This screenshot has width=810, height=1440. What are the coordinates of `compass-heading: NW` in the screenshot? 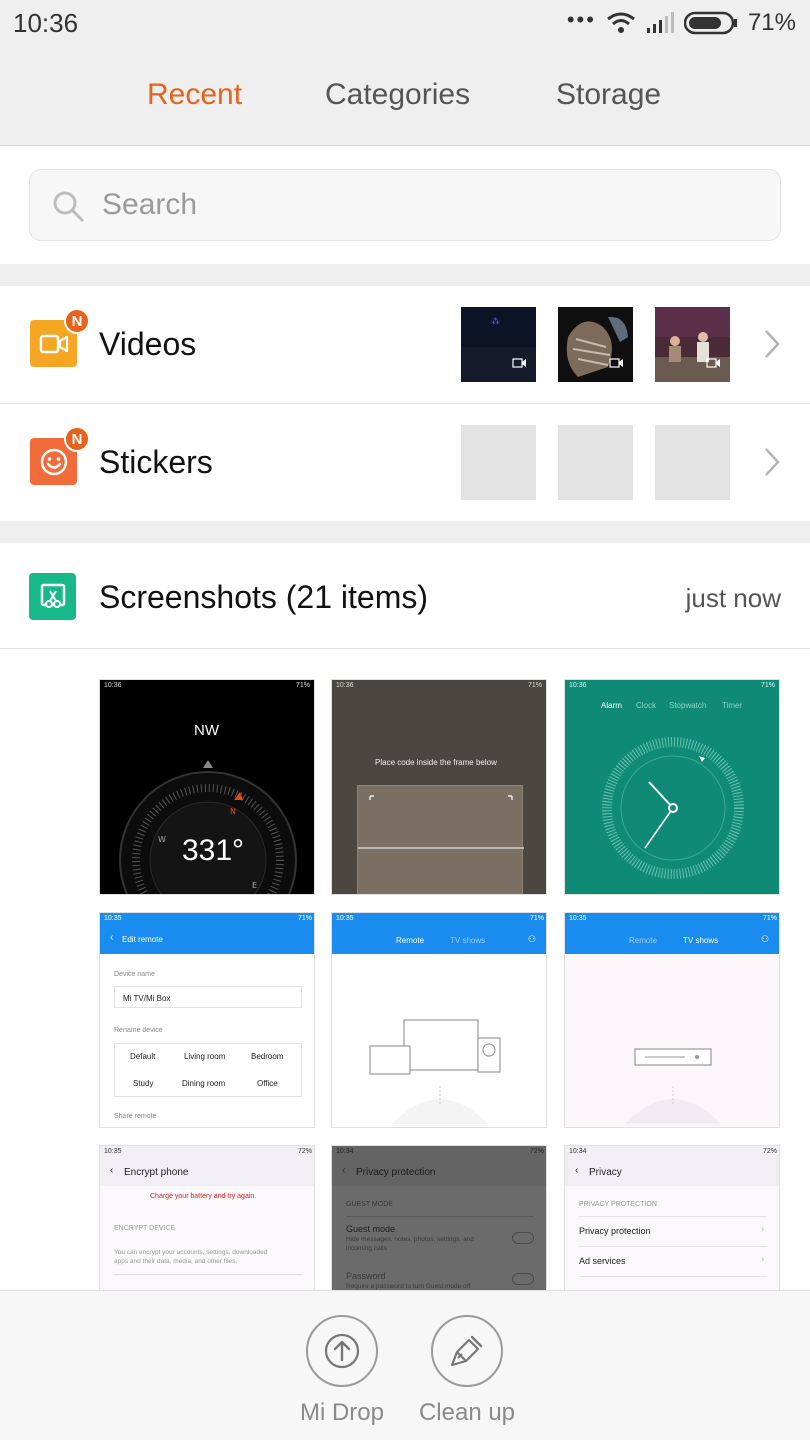 It's located at (206, 730).